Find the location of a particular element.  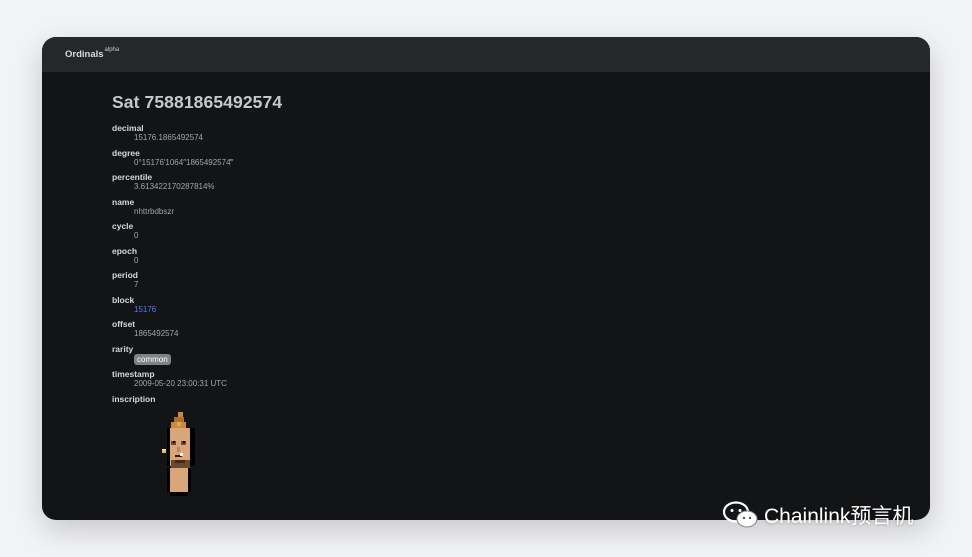

home-link: Ordinalsalpha is located at coordinates (92, 53).